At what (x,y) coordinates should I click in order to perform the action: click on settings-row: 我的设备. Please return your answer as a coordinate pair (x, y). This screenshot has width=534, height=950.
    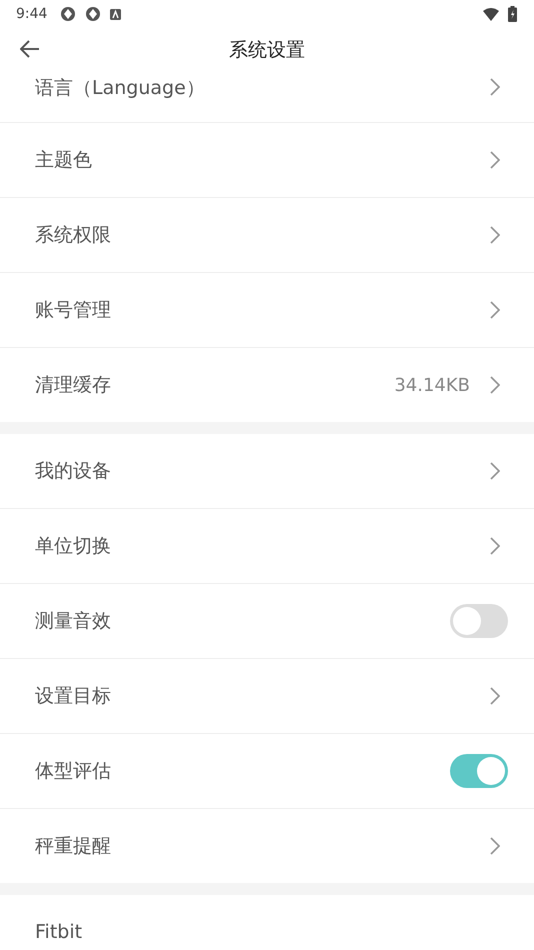
    Looking at the image, I should click on (267, 471).